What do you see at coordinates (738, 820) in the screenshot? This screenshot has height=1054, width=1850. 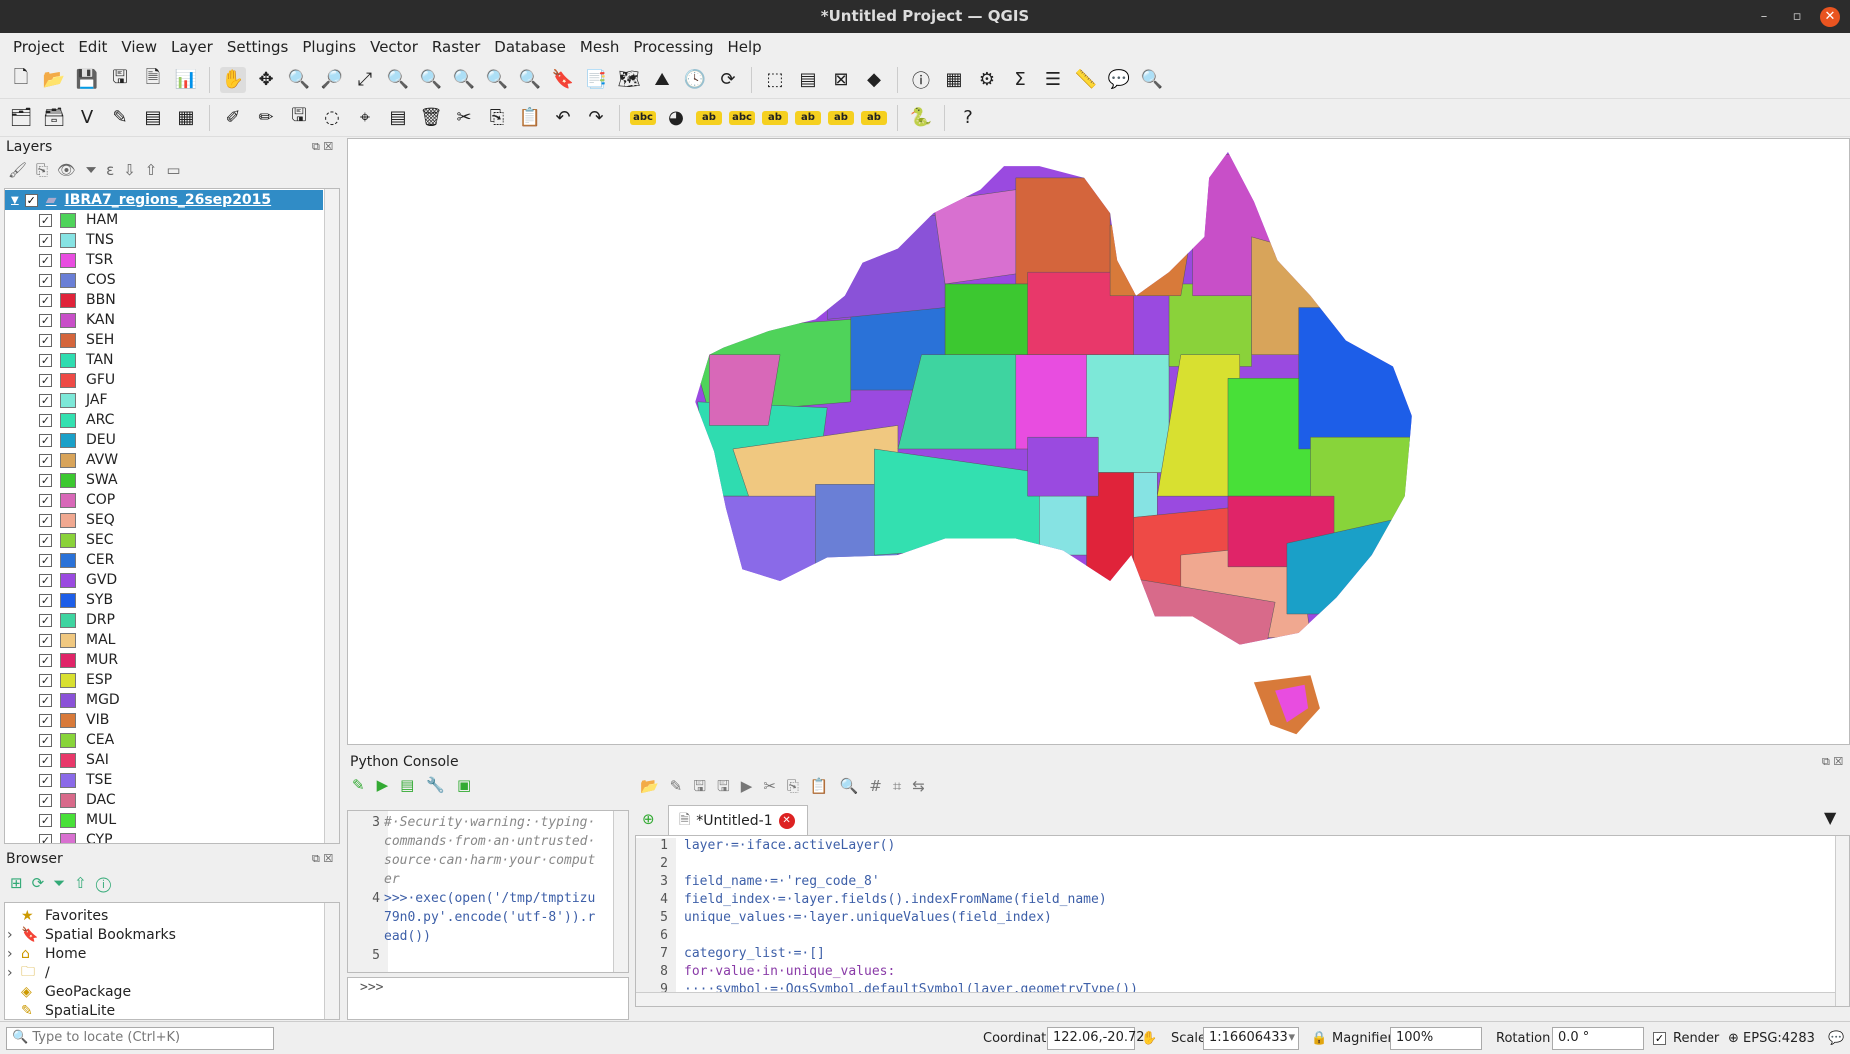 I see `editor-tab: 🗎 *Untitled-1 ✕` at bounding box center [738, 820].